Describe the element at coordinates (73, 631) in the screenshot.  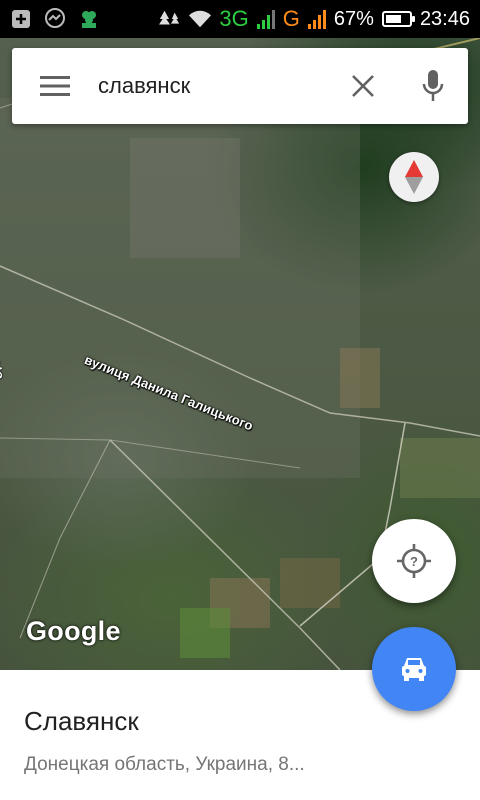
I see `google-logo: Google` at that location.